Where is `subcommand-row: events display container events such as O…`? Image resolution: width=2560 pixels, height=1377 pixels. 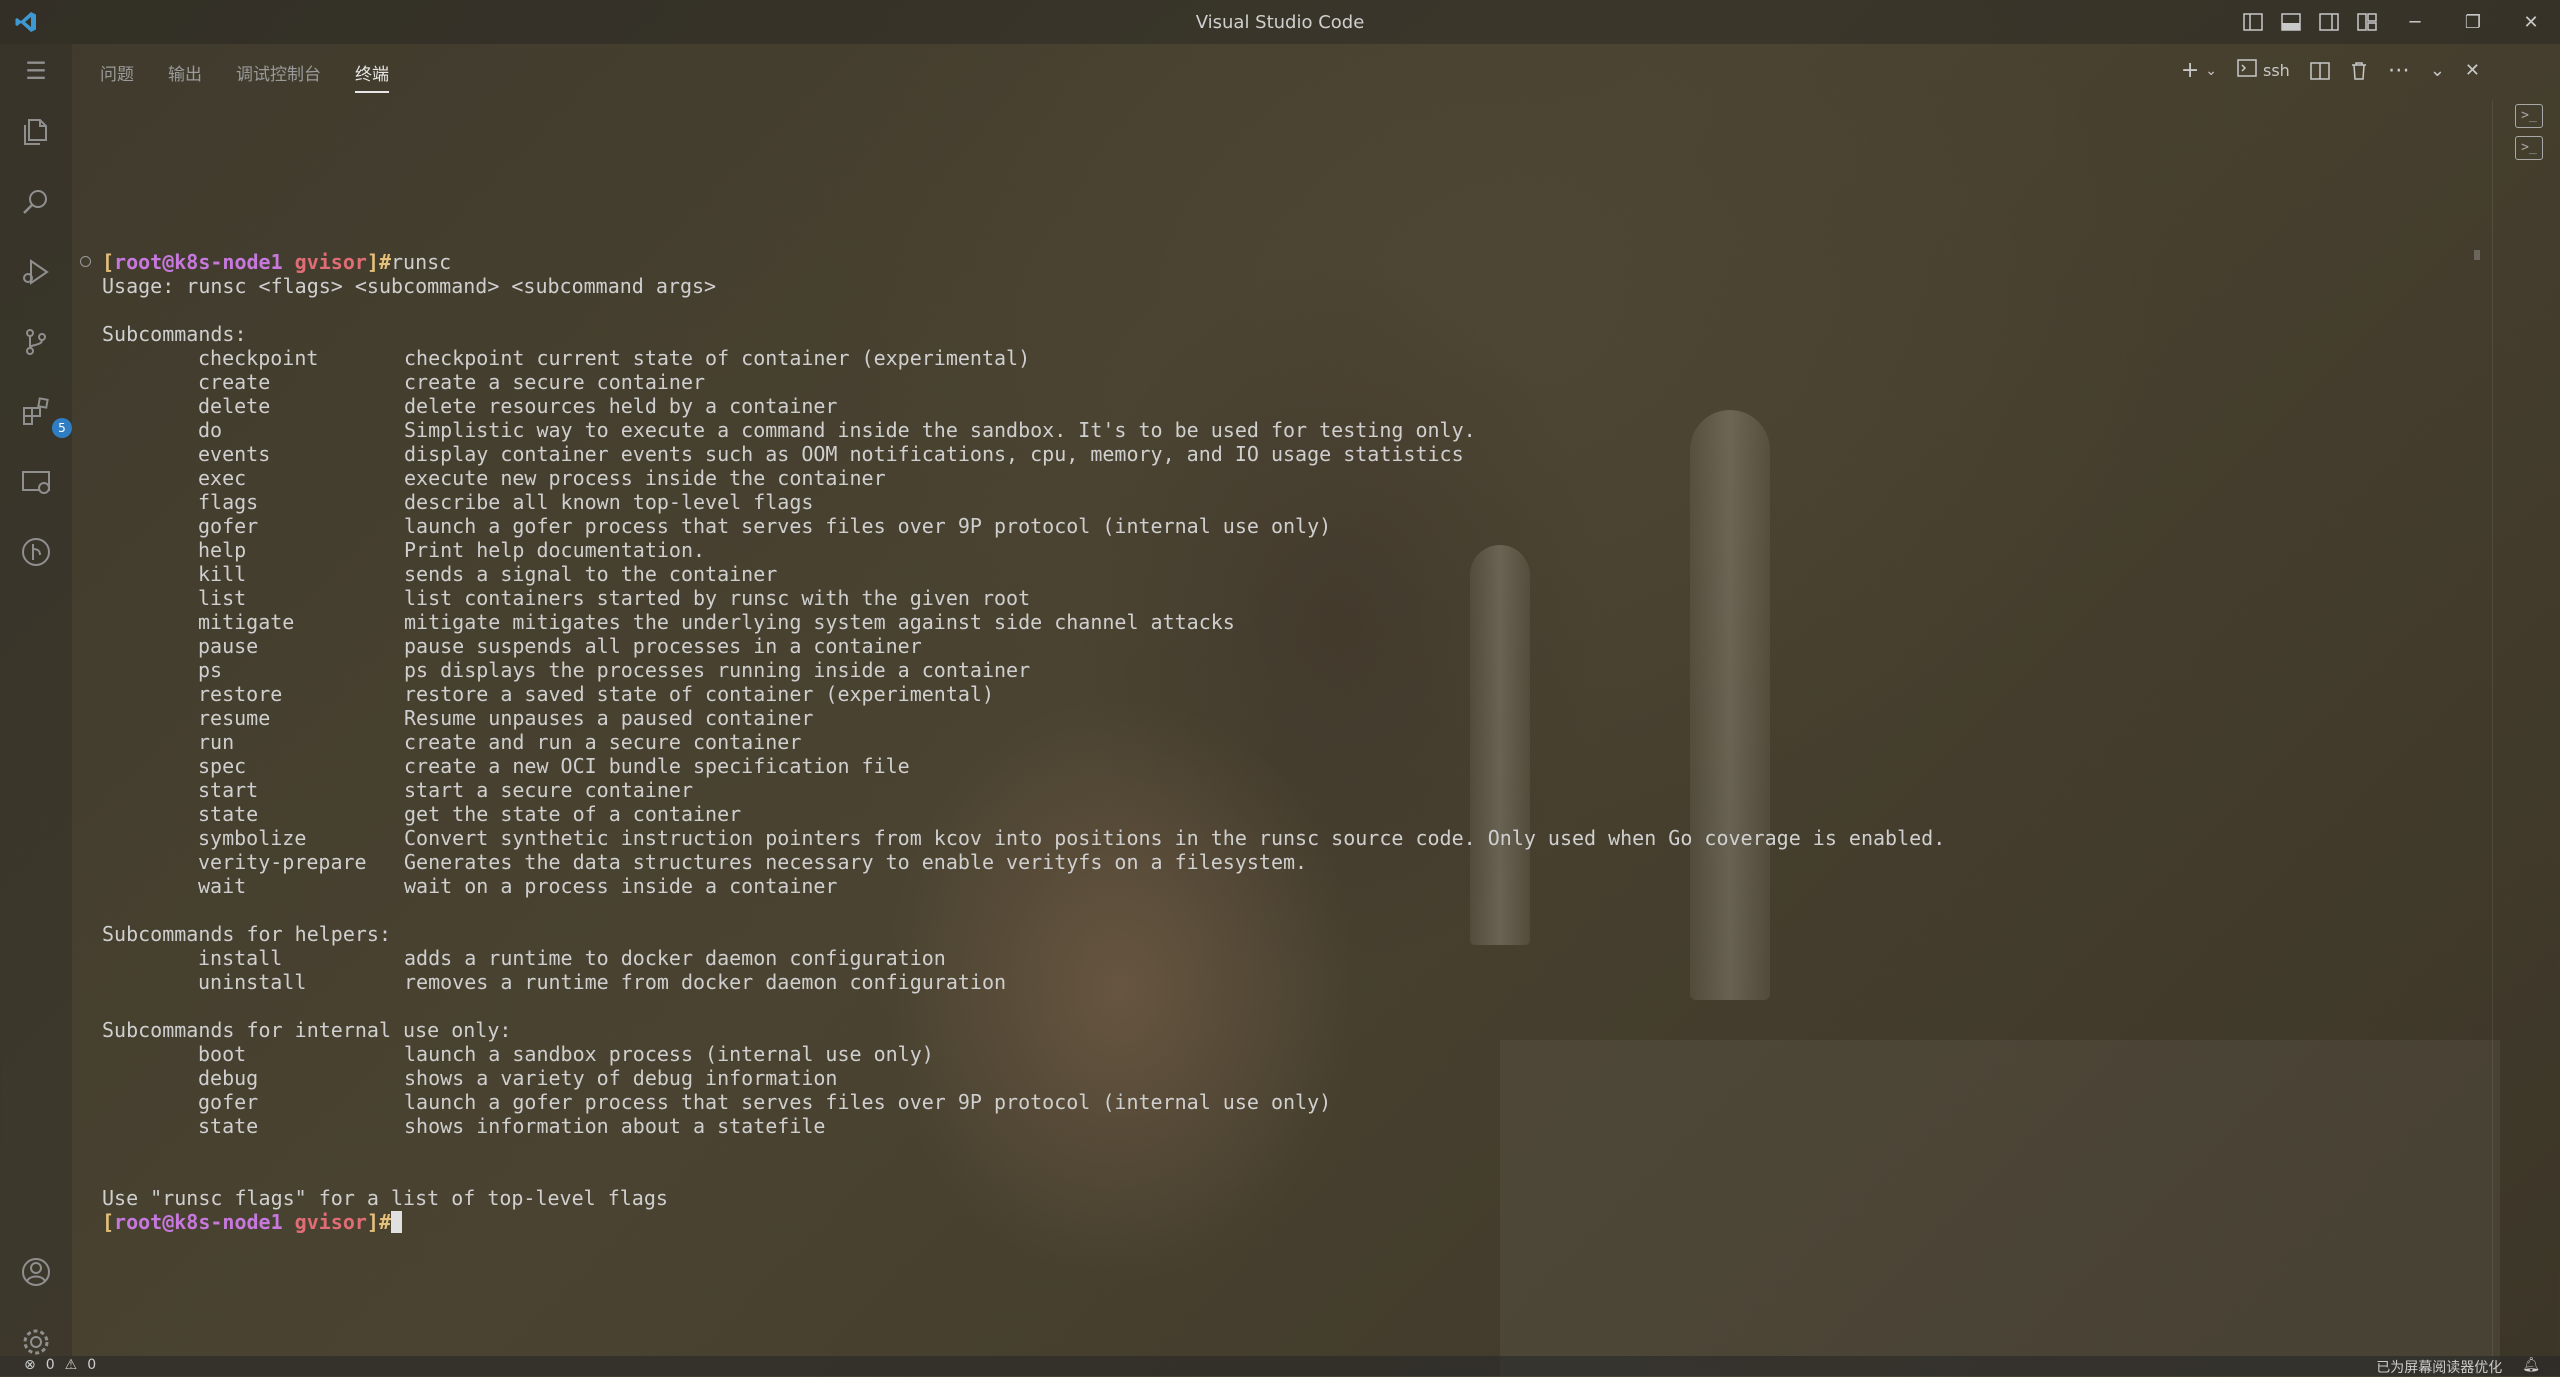
subcommand-row: events display container events such as O… is located at coordinates (1287, 454).